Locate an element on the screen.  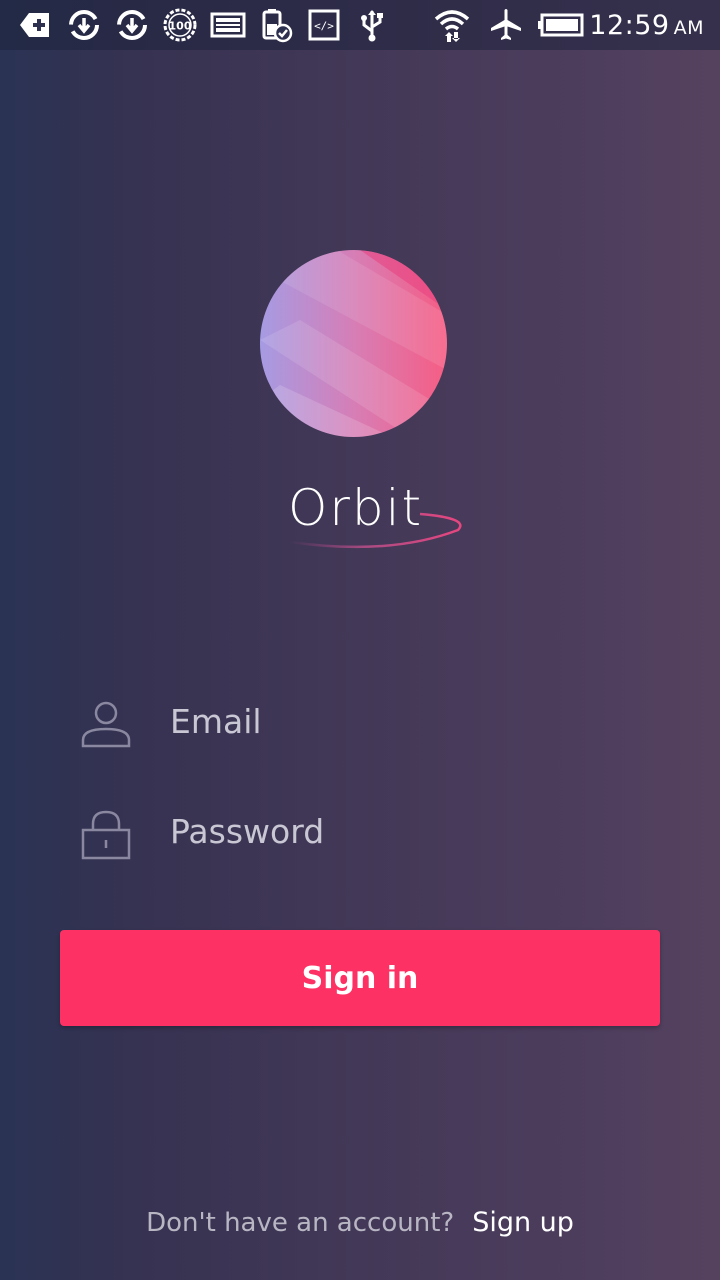
password-field is located at coordinates (358, 831).